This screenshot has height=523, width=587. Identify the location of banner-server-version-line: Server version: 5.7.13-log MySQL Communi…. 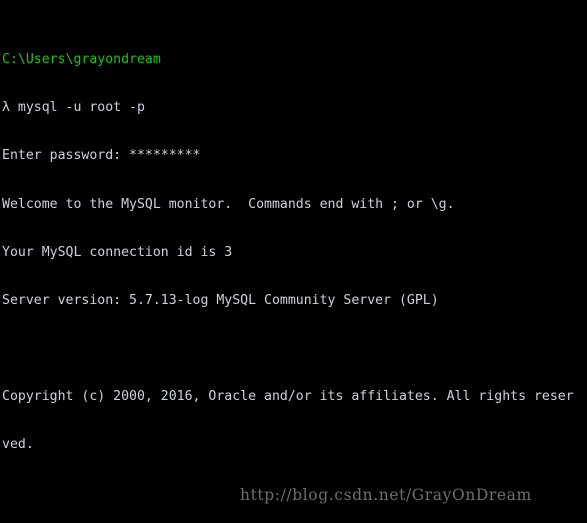
(220, 300).